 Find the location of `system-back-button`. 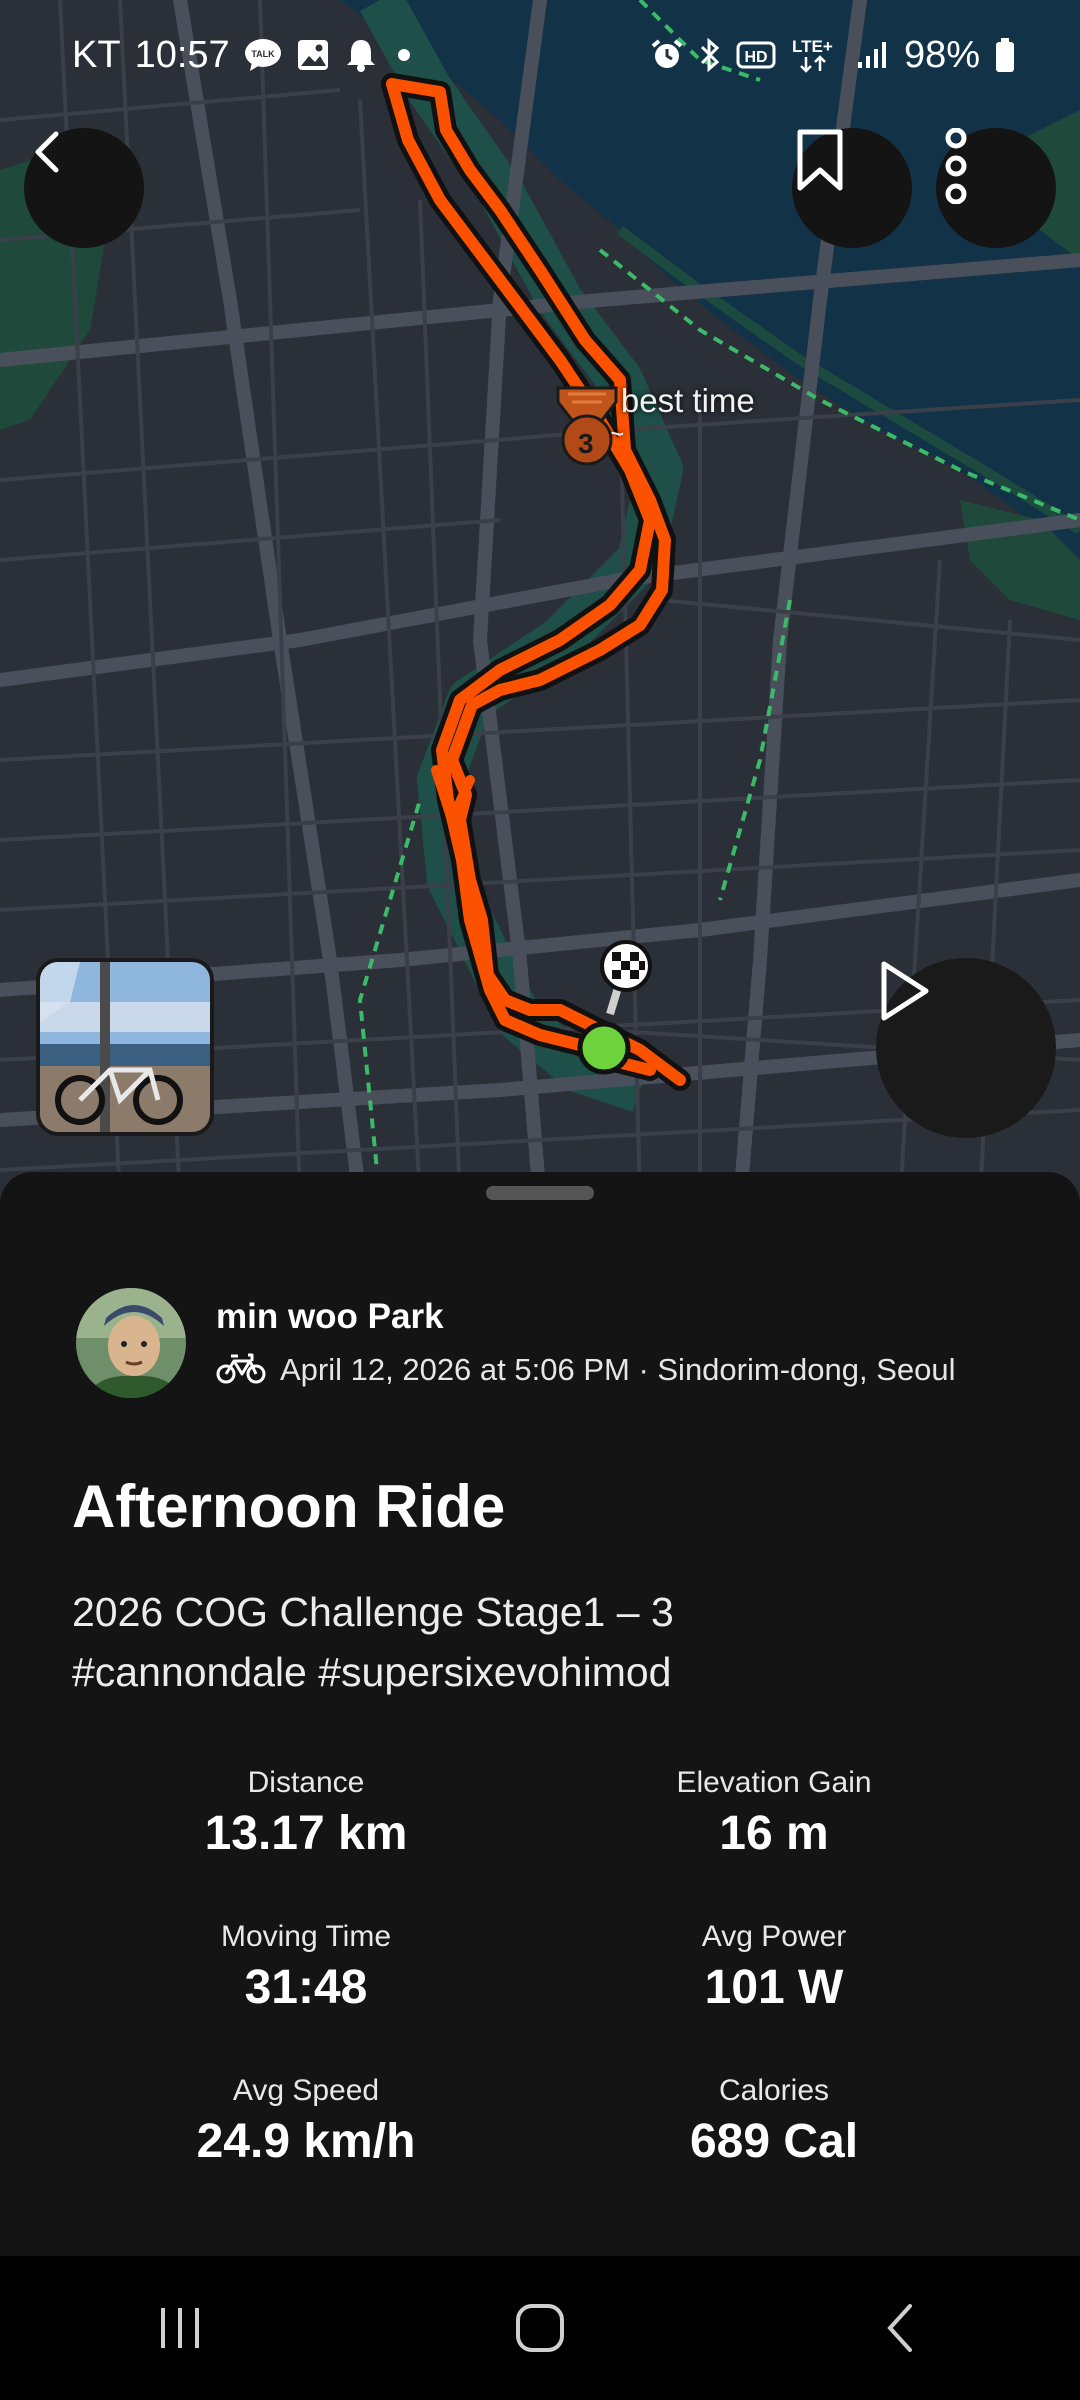

system-back-button is located at coordinates (900, 2328).